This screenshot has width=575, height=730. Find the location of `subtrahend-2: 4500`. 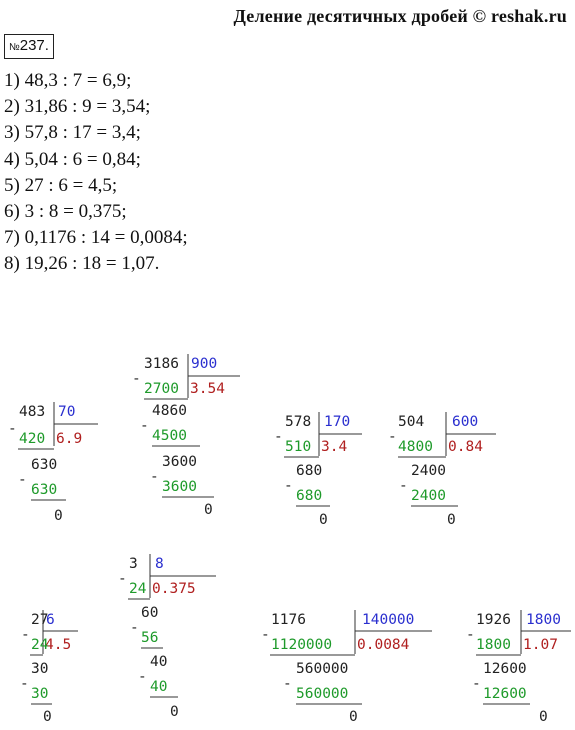

subtrahend-2: 4500 is located at coordinates (169, 436).